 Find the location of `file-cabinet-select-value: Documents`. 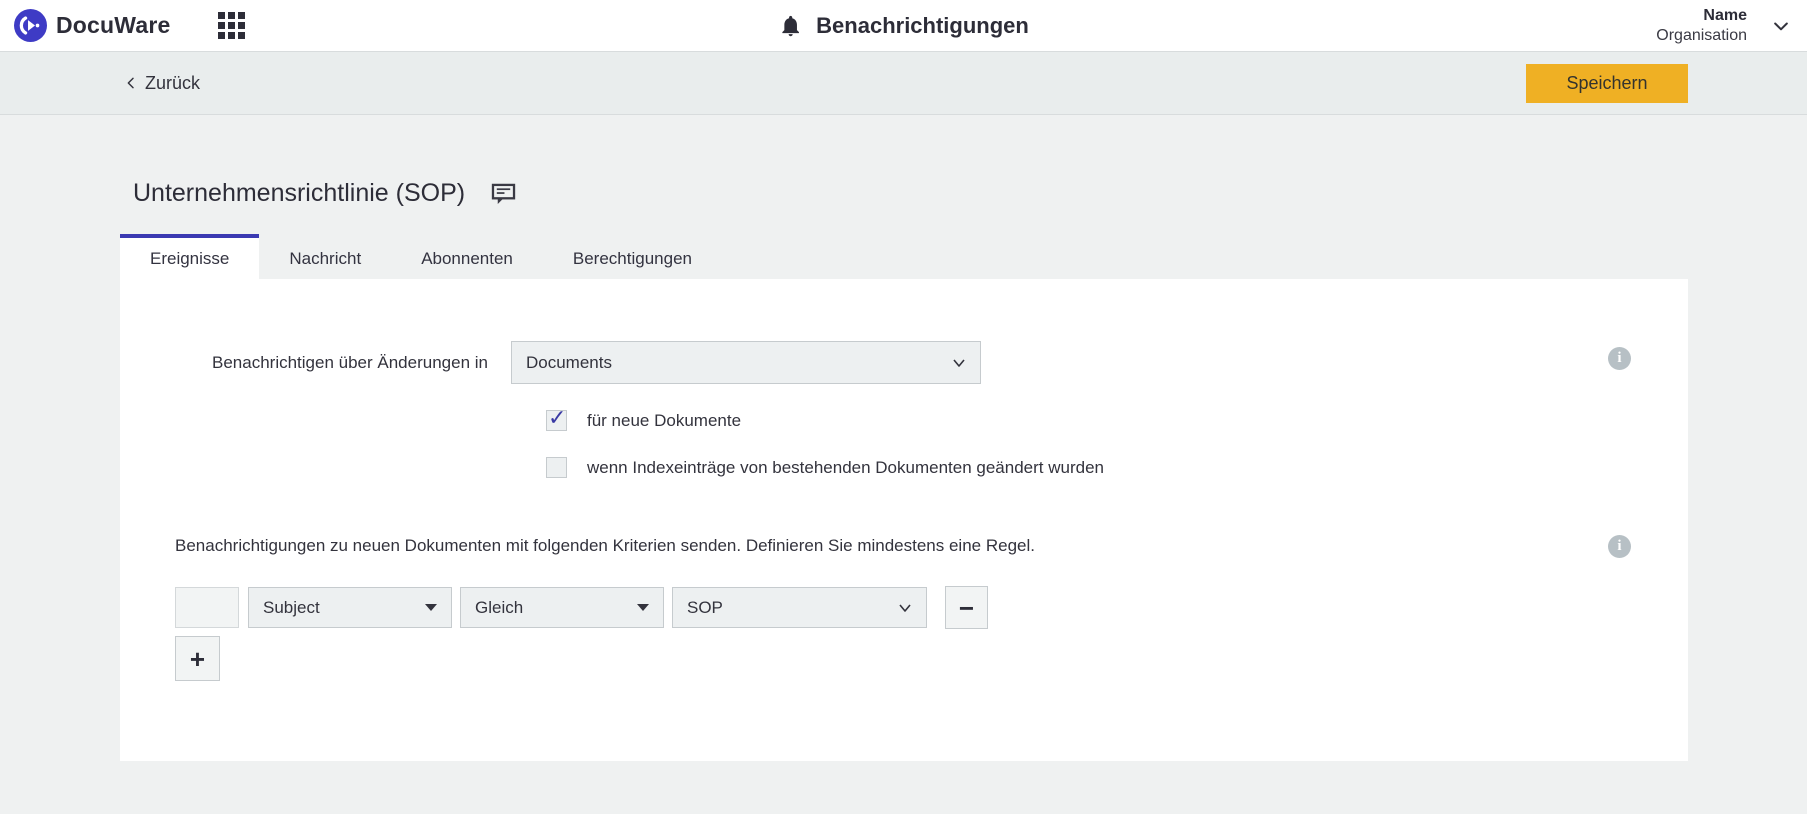

file-cabinet-select-value: Documents is located at coordinates (568, 362).